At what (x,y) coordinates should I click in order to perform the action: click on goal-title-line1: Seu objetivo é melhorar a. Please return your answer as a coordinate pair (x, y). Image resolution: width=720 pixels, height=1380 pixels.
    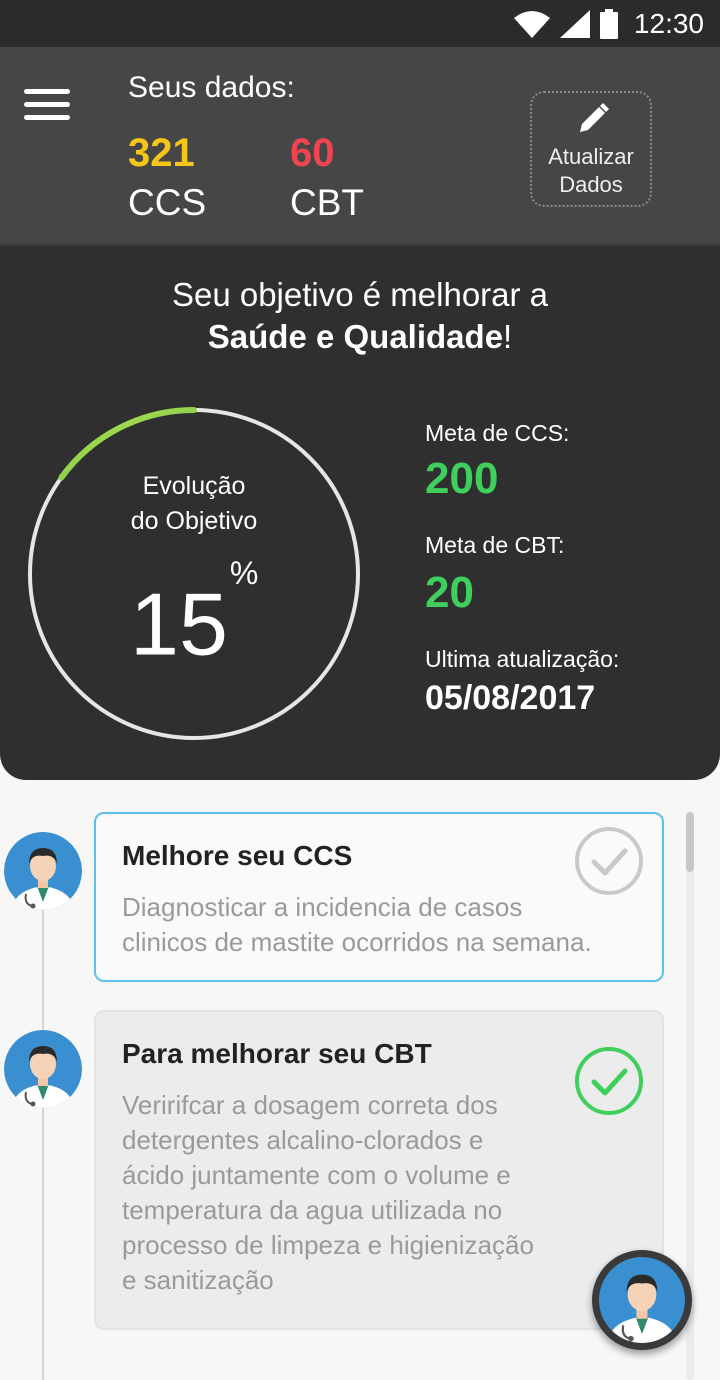
    Looking at the image, I should click on (360, 294).